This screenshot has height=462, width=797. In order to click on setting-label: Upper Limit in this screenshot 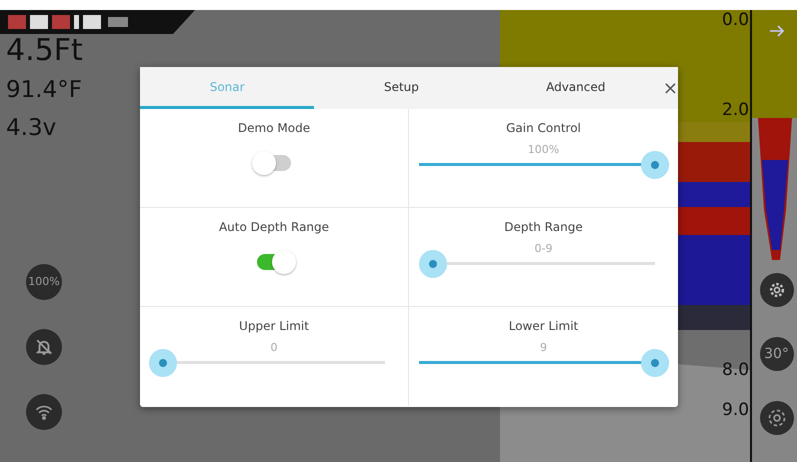, I will do `click(274, 326)`.